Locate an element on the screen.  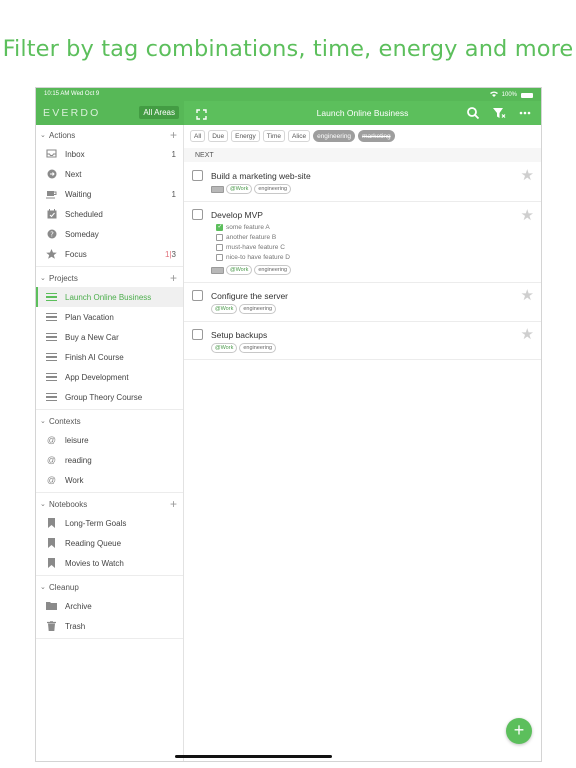
item-count: 1 is located at coordinates (173, 194).